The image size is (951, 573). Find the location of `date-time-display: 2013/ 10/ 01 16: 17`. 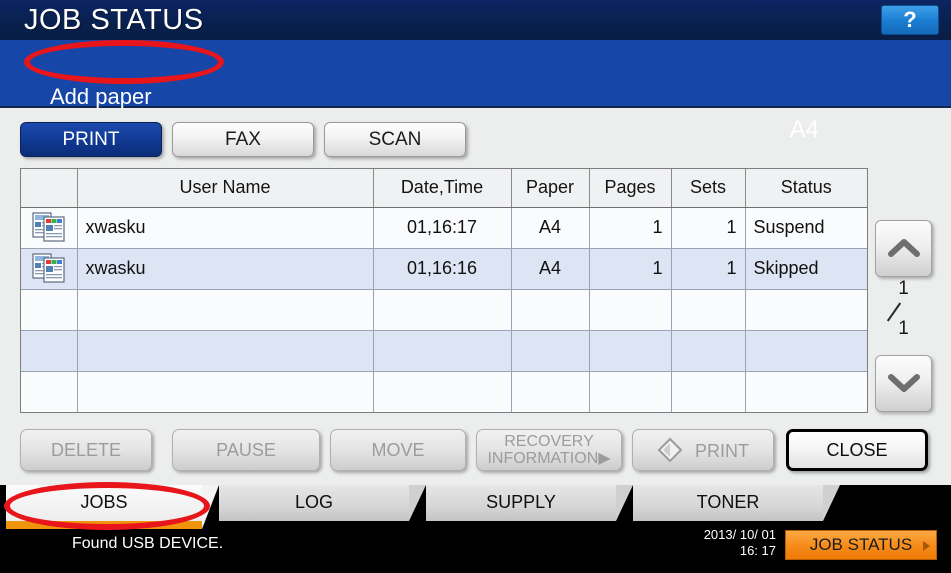

date-time-display: 2013/ 10/ 01 16: 17 is located at coordinates (726, 543).